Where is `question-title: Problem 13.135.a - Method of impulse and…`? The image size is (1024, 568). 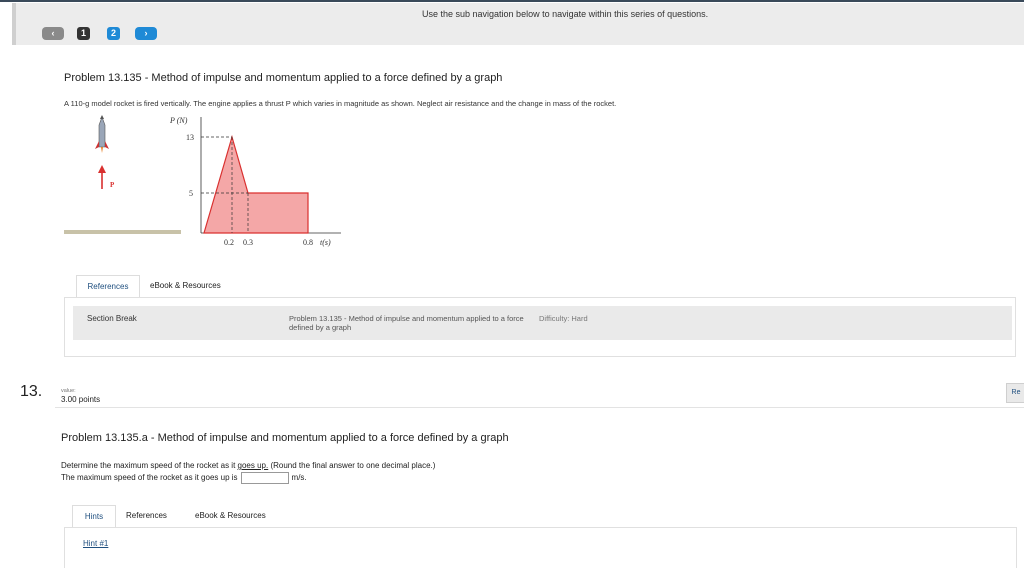 question-title: Problem 13.135.a - Method of impulse and… is located at coordinates (285, 438).